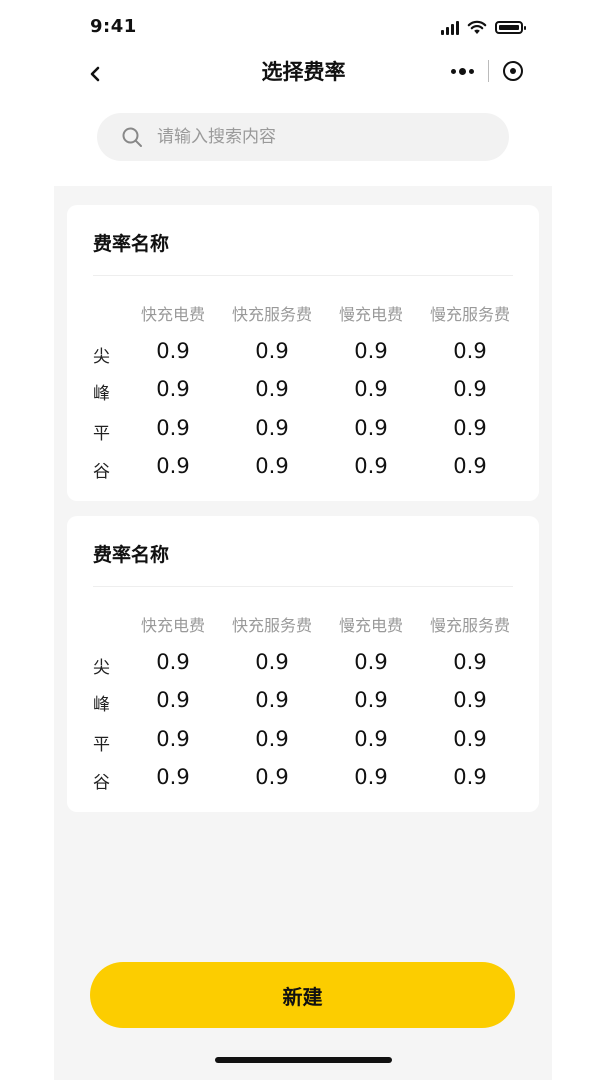  I want to click on wifi-icon, so click(477, 27).